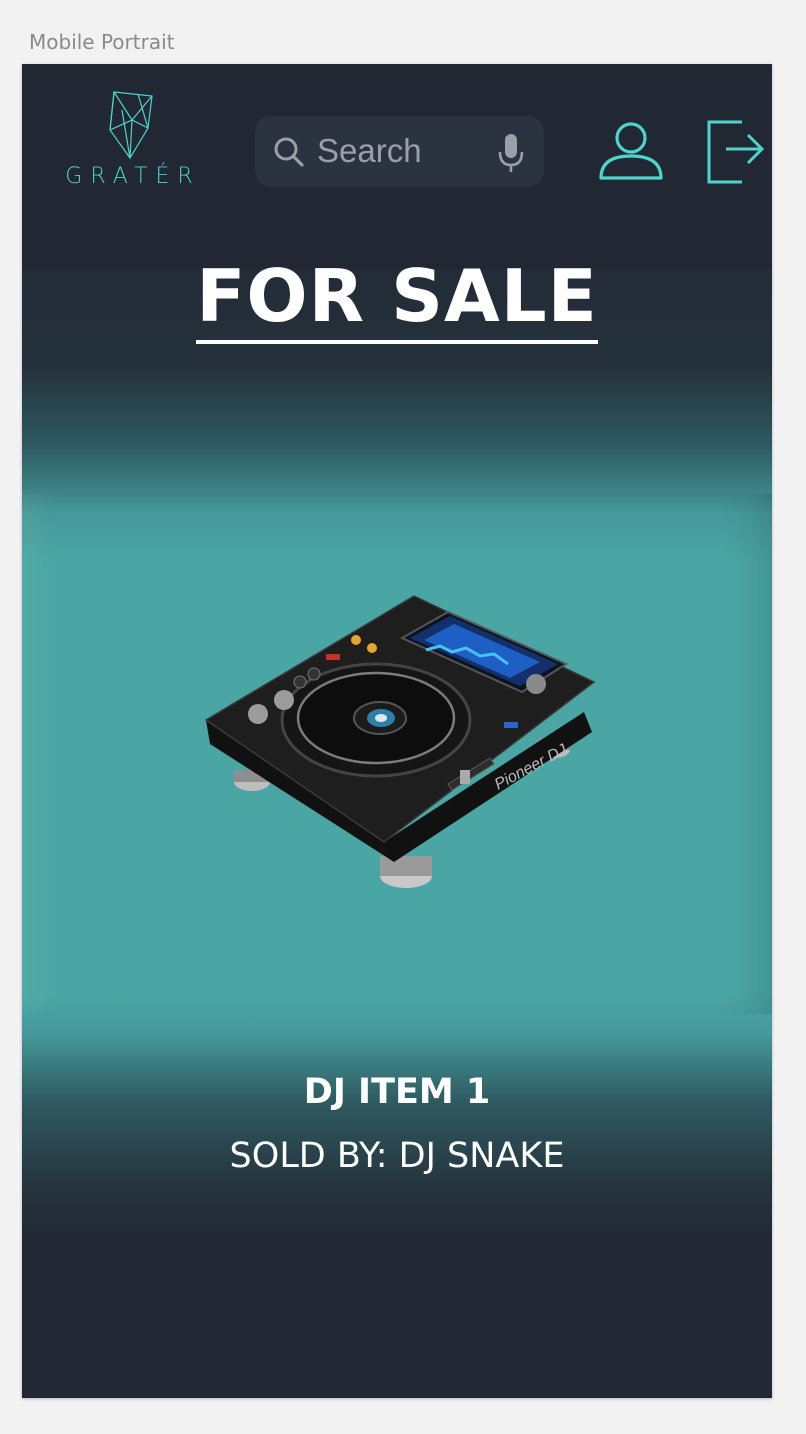  What do you see at coordinates (400, 744) in the screenshot?
I see `dj-player-image: Pioneer DJ` at bounding box center [400, 744].